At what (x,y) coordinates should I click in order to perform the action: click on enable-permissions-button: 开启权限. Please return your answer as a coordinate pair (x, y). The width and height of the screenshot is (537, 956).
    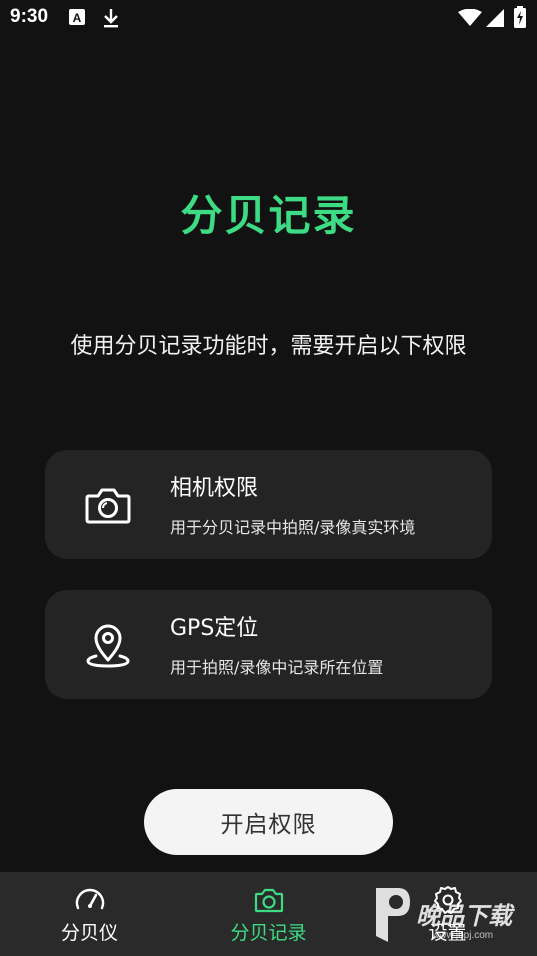
    Looking at the image, I should click on (268, 822).